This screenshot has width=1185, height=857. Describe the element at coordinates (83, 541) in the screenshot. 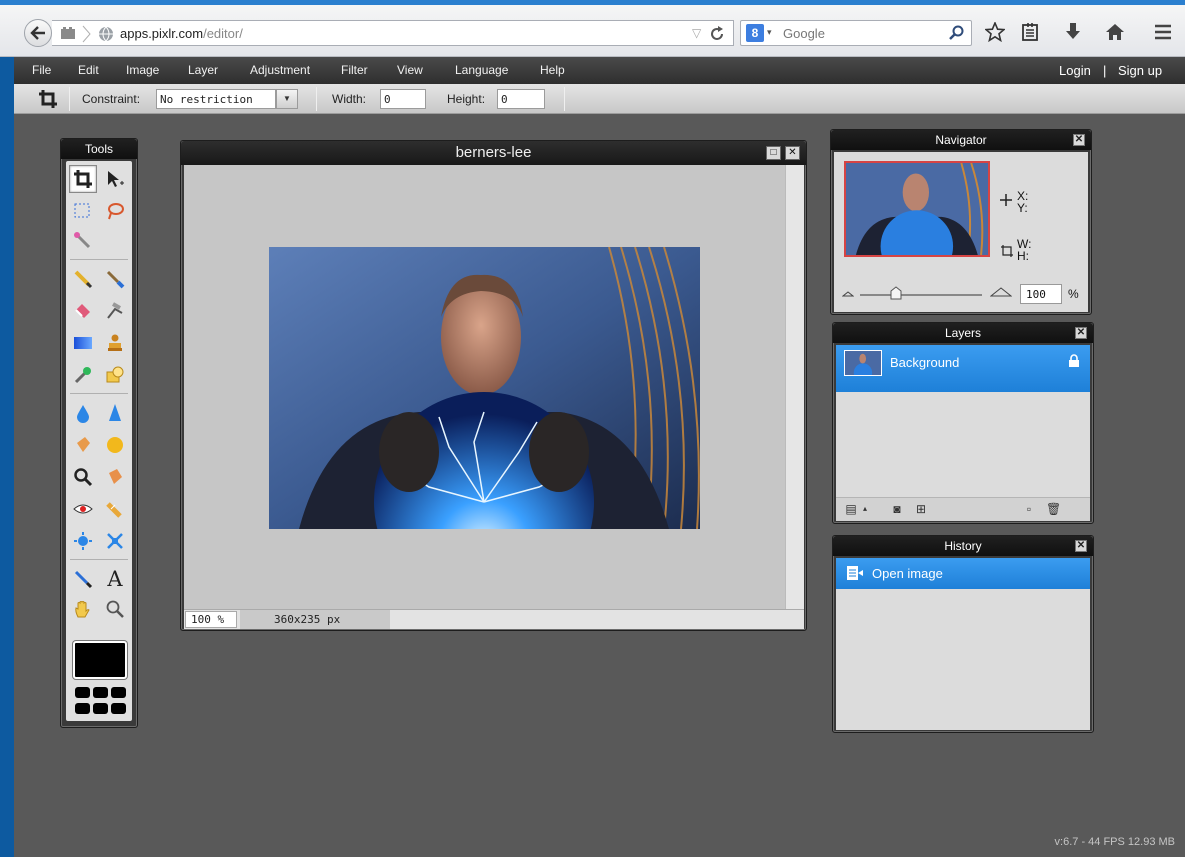

I see `bloat-tool-icon` at that location.